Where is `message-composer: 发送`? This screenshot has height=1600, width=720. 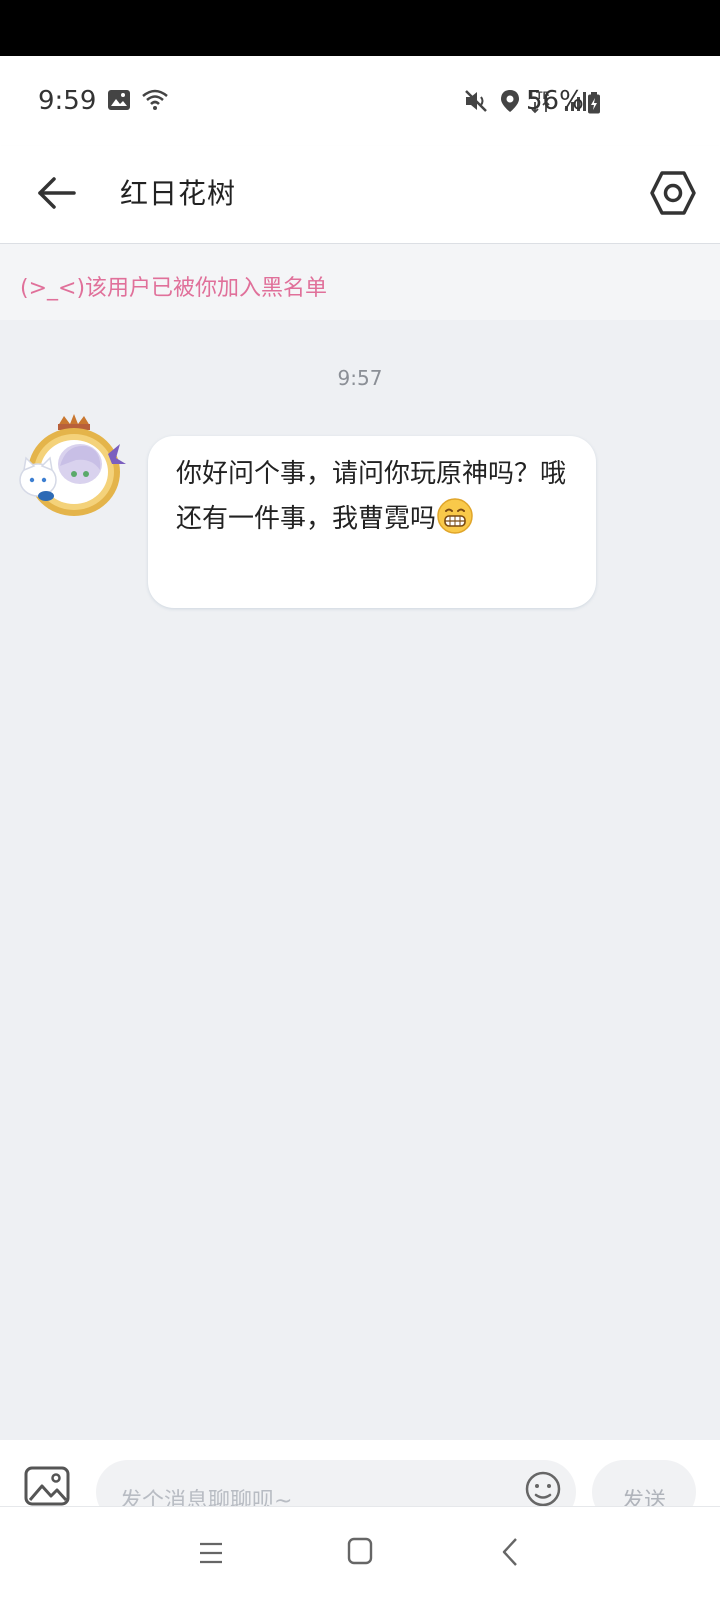 message-composer: 发送 is located at coordinates (360, 1473).